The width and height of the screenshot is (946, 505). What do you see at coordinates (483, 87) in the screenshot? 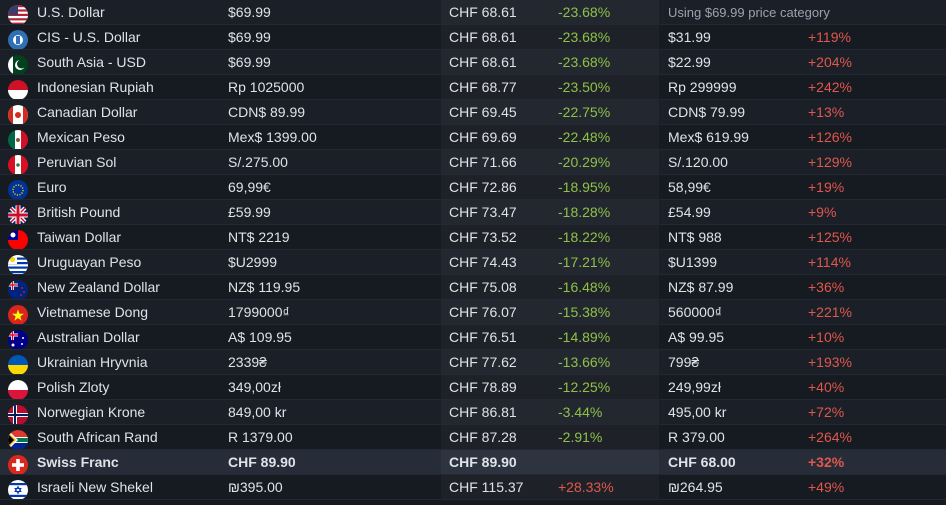
I see `chf-price: CHF 68.77` at bounding box center [483, 87].